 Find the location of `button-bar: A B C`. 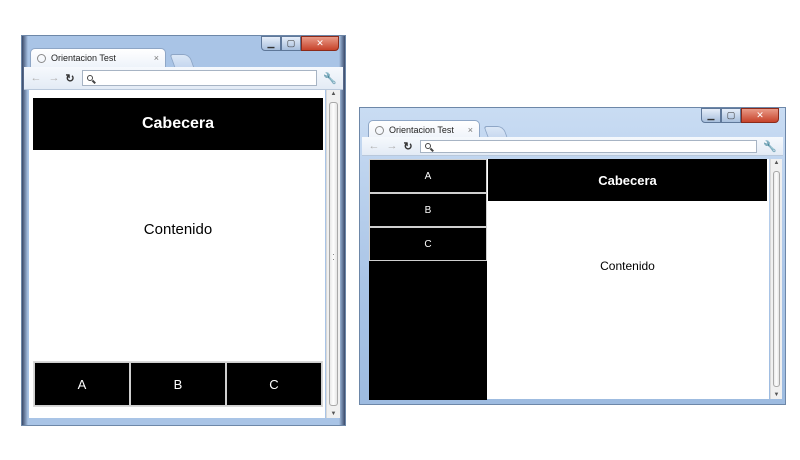

button-bar: A B C is located at coordinates (178, 384).